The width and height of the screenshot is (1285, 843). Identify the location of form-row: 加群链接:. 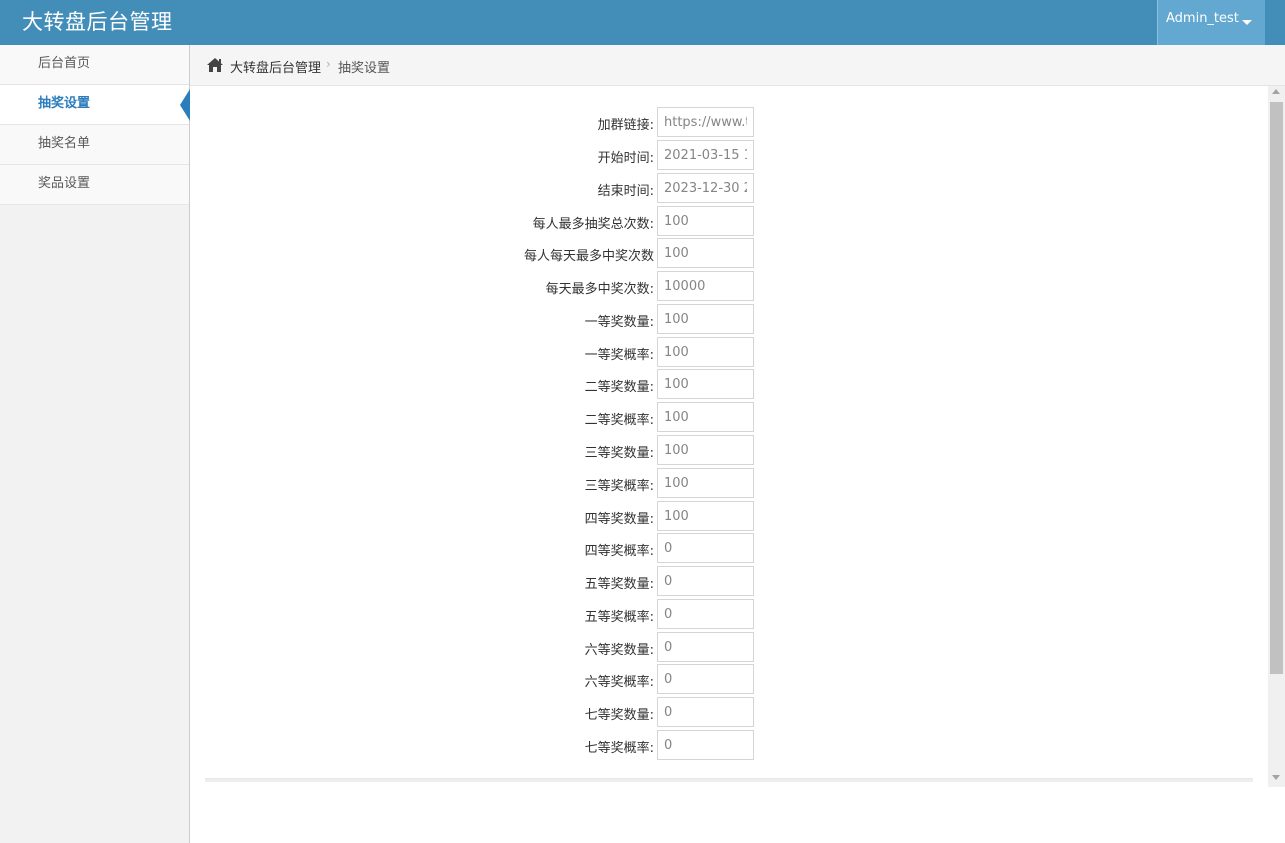
(729, 122).